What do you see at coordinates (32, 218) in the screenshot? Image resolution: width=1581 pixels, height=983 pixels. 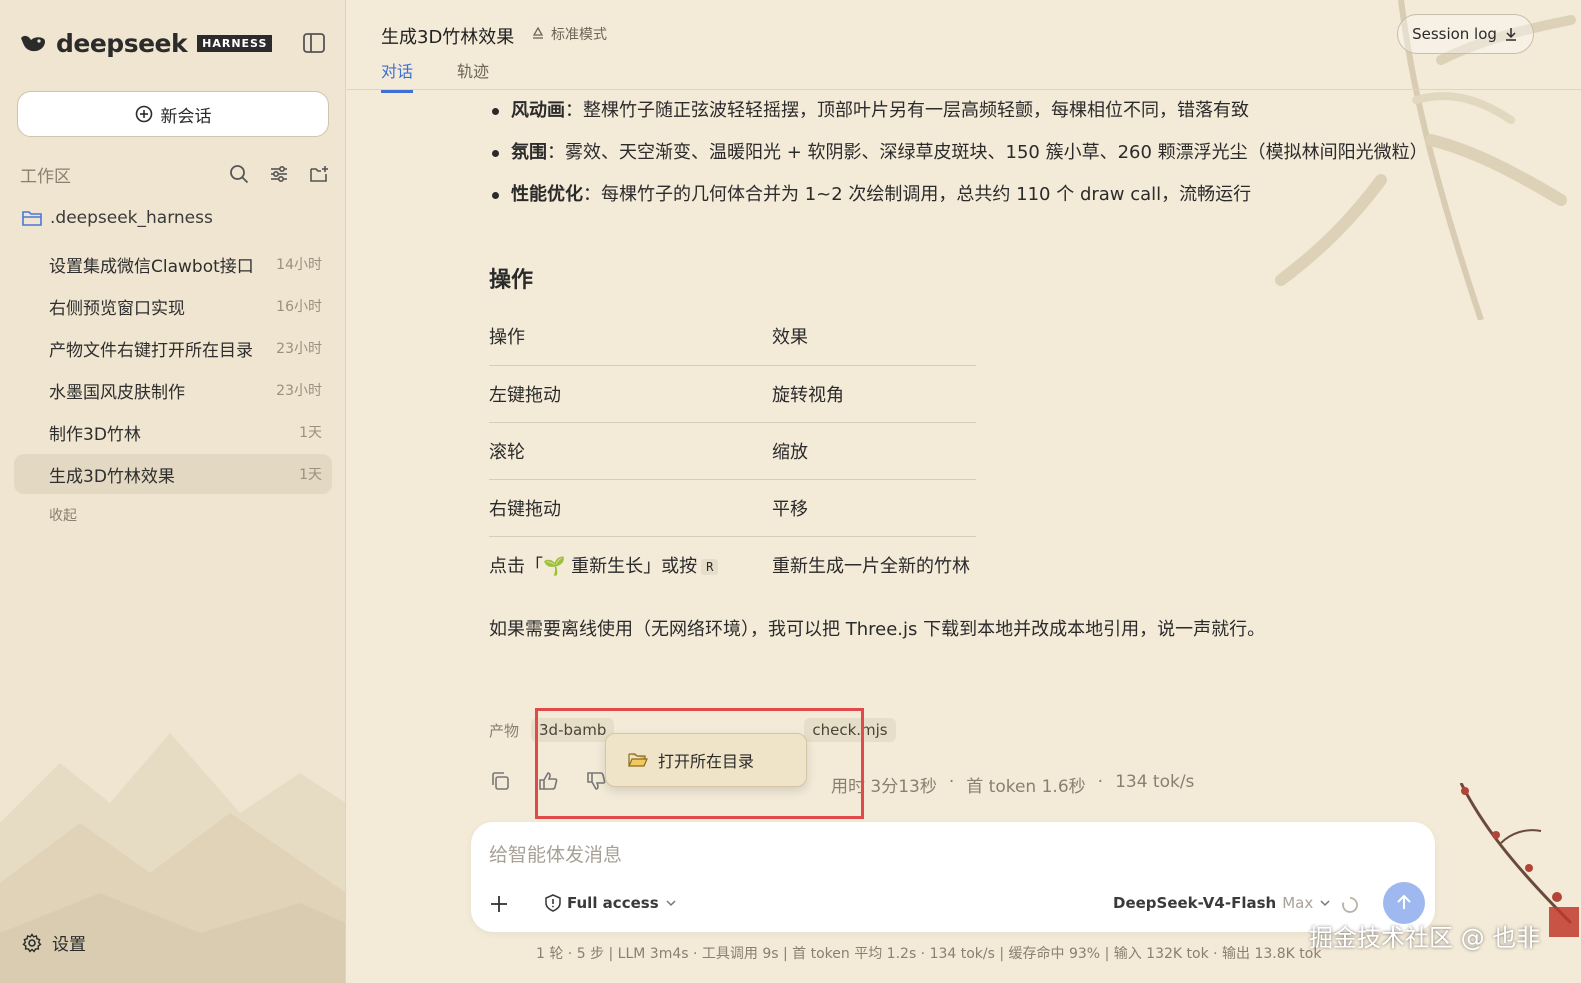 I see `folder-icon` at bounding box center [32, 218].